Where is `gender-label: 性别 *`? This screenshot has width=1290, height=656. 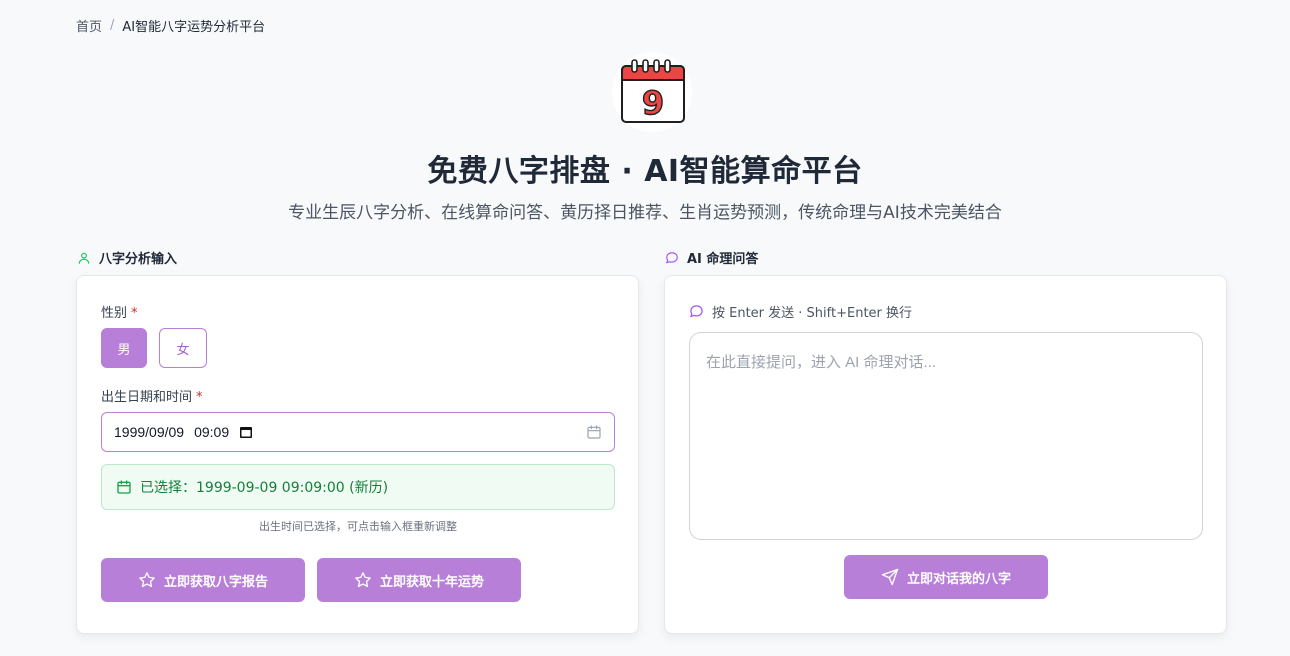
gender-label: 性别 * is located at coordinates (119, 313).